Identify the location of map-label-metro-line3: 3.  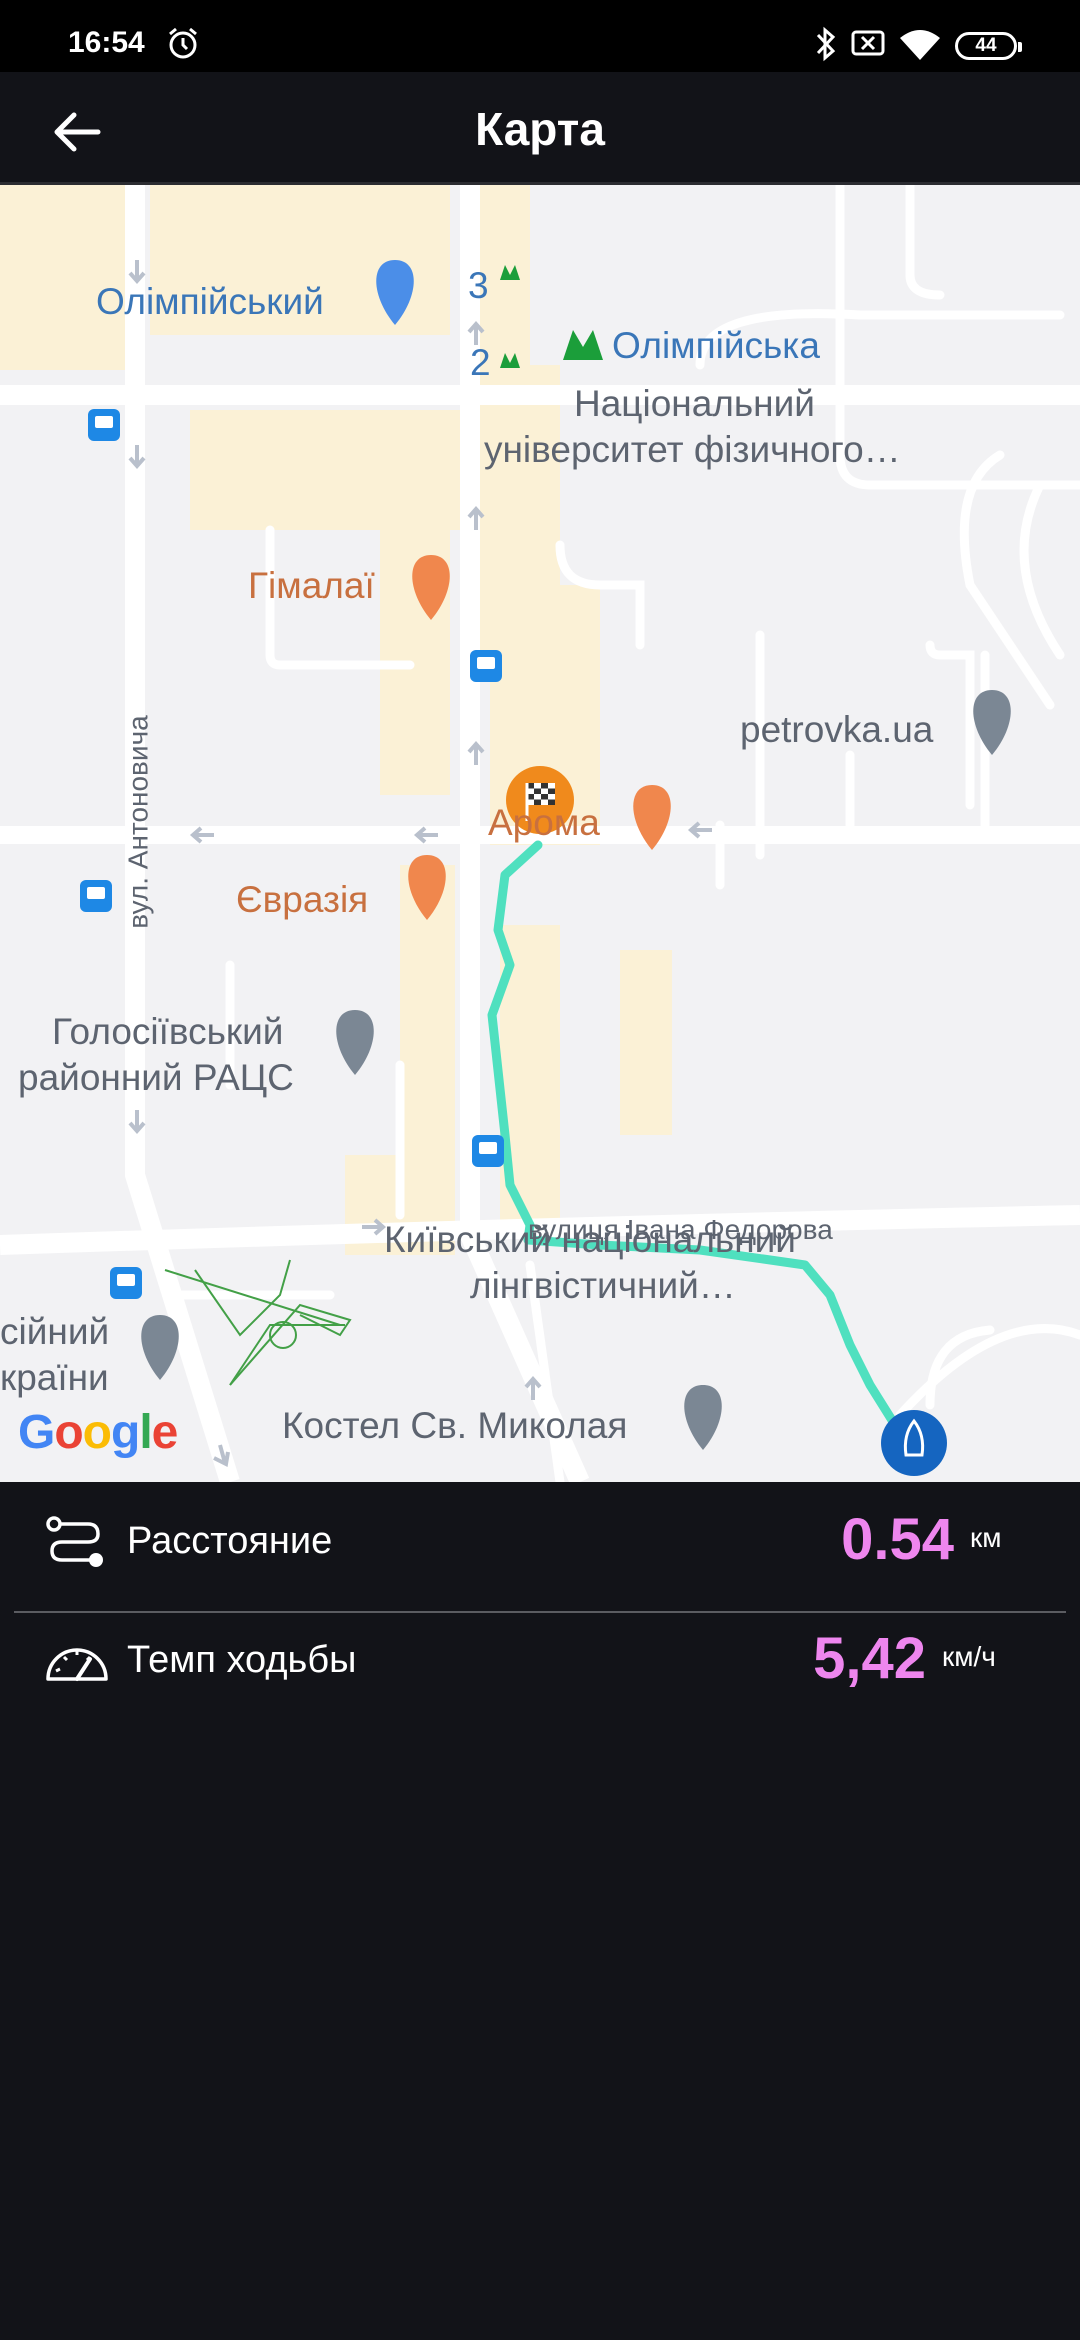
(478, 285).